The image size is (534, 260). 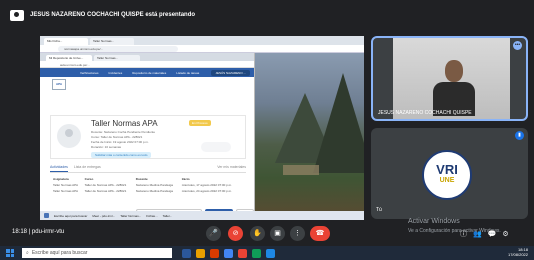 I want to click on ruins-shape, so click(x=301, y=170).